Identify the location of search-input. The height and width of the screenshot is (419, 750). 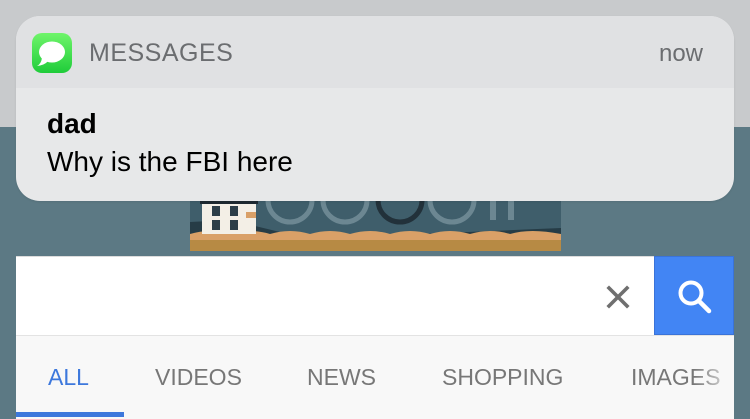
(318, 296).